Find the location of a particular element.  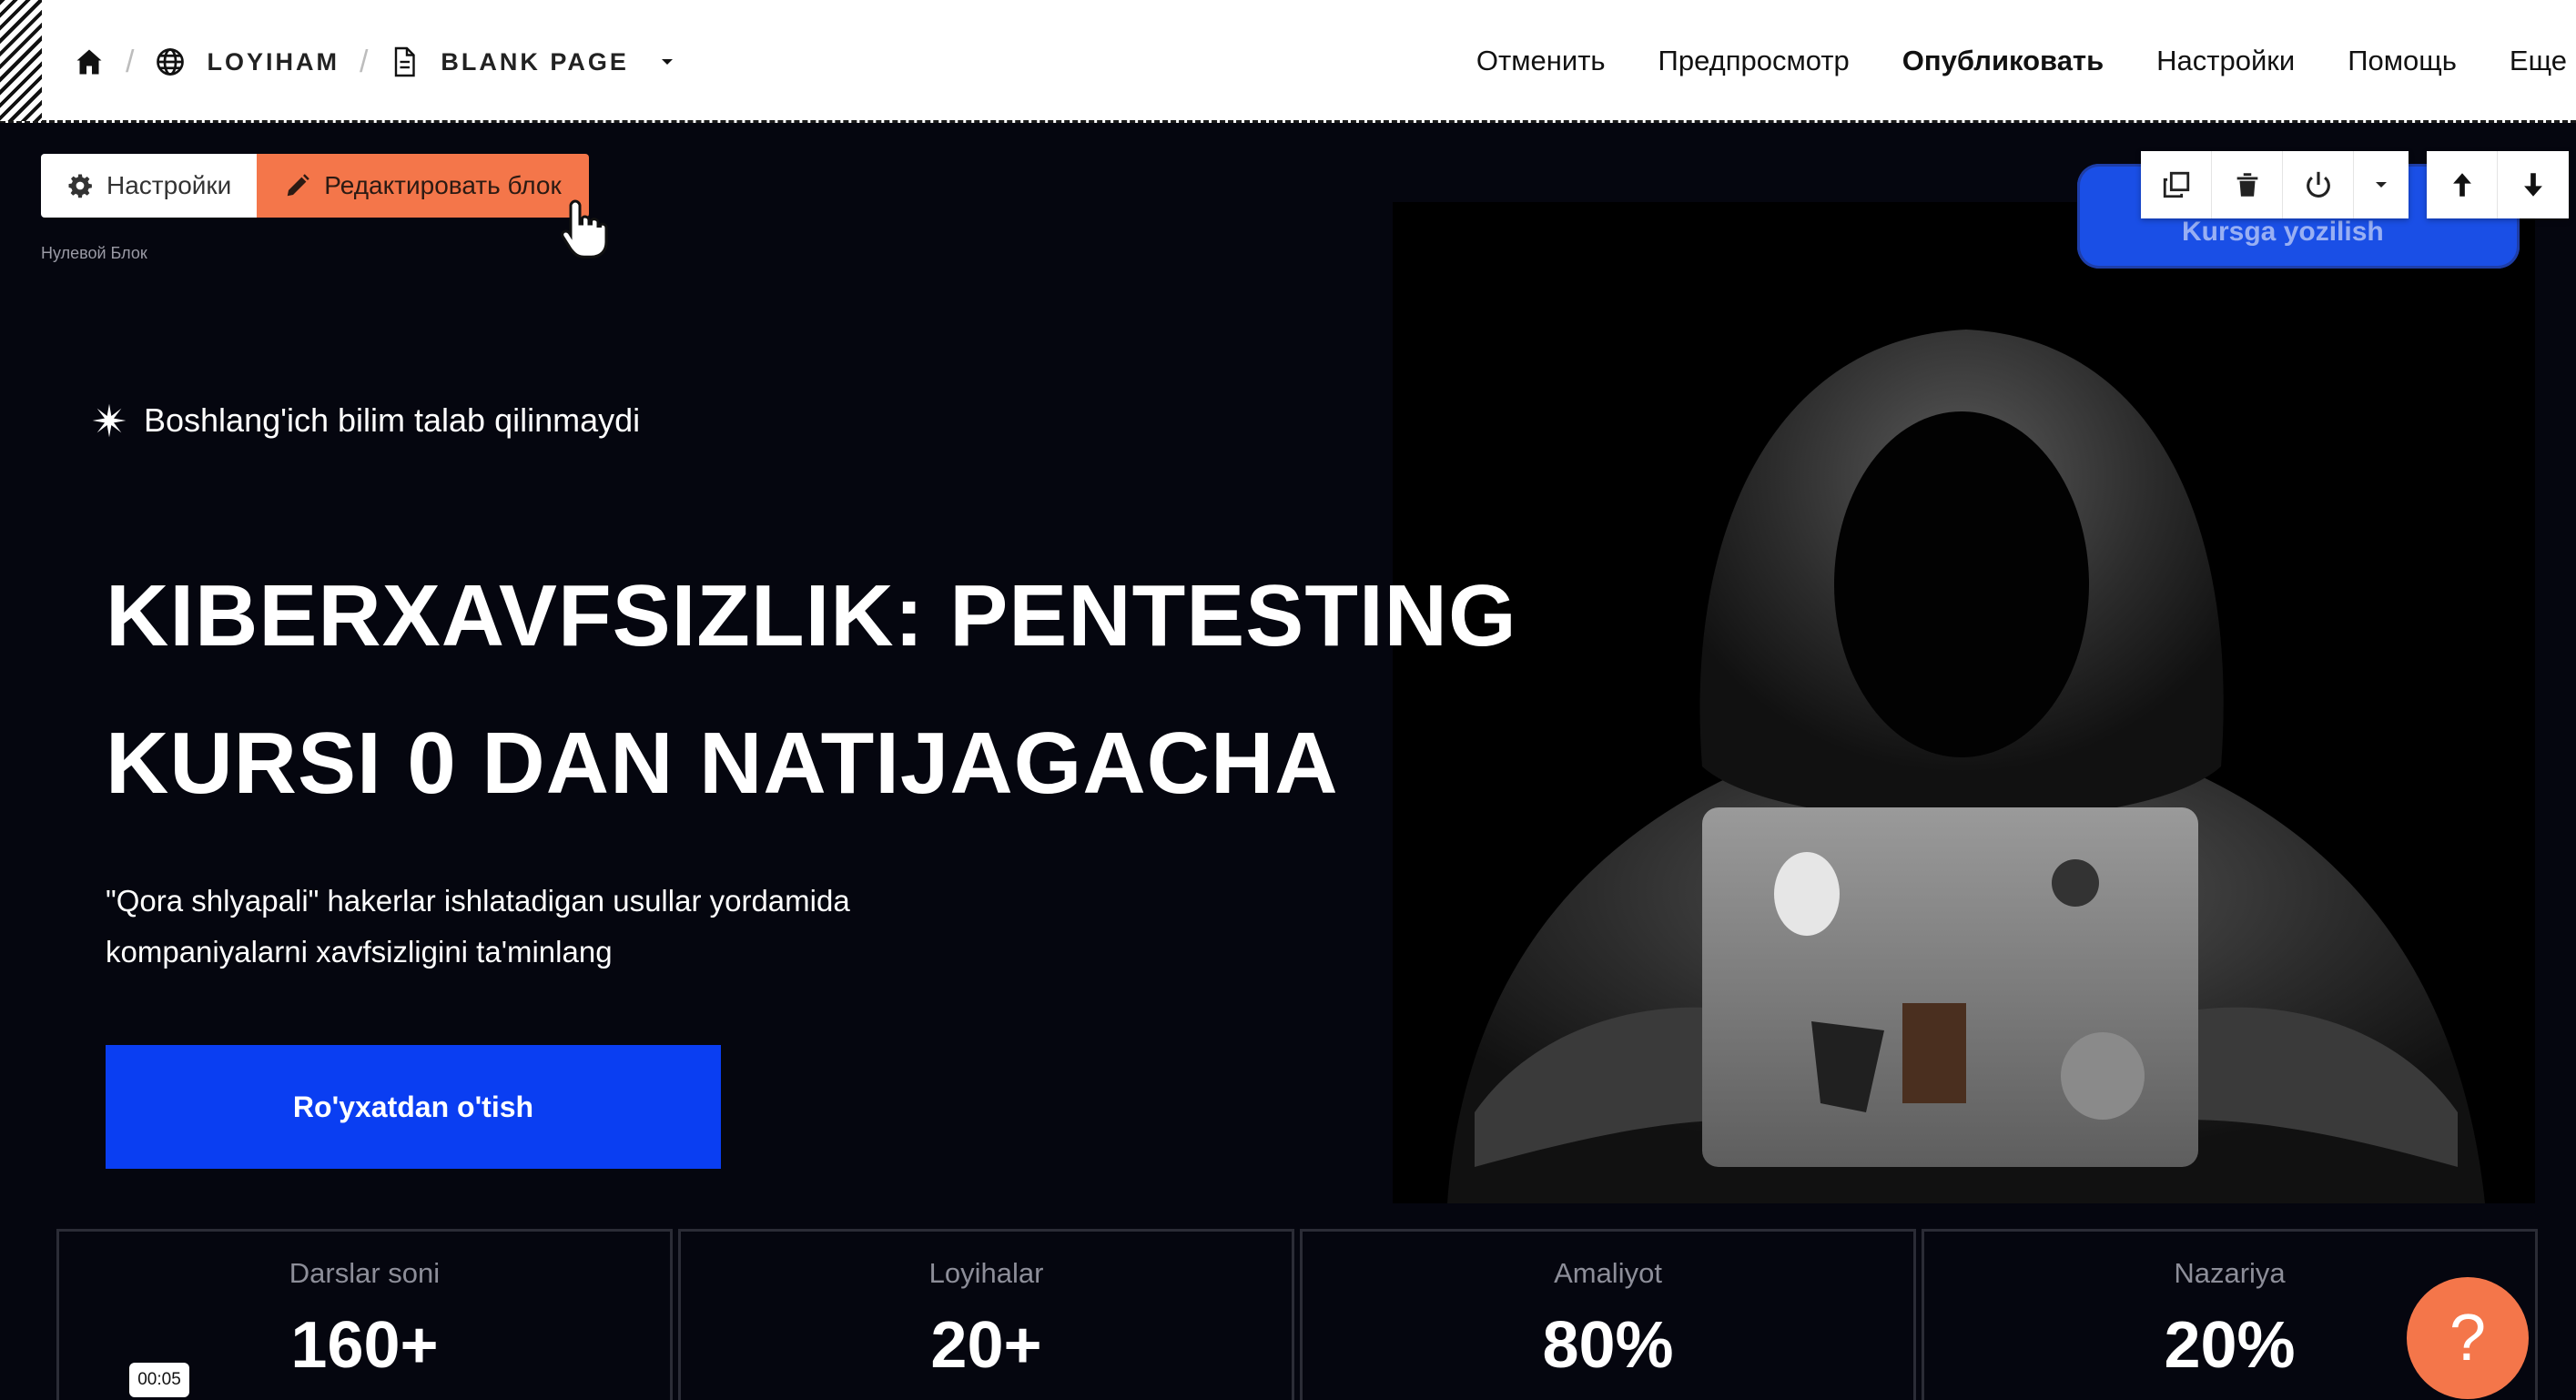

hero-tagline: Boshlang'ich bilim talab qilinmaydi is located at coordinates (365, 420).